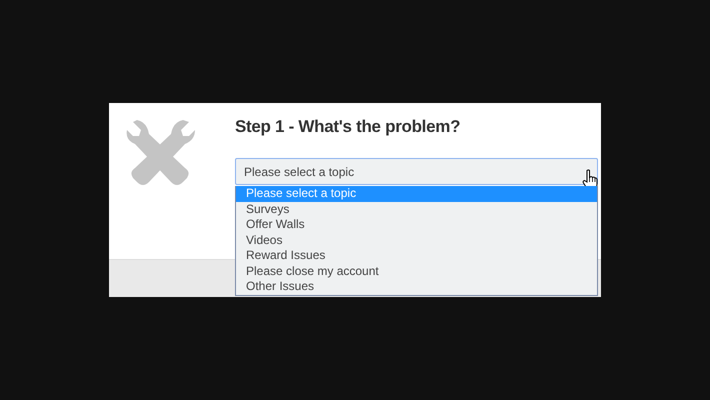 The width and height of the screenshot is (710, 400). I want to click on dropdown-option: Please close my account, so click(416, 271).